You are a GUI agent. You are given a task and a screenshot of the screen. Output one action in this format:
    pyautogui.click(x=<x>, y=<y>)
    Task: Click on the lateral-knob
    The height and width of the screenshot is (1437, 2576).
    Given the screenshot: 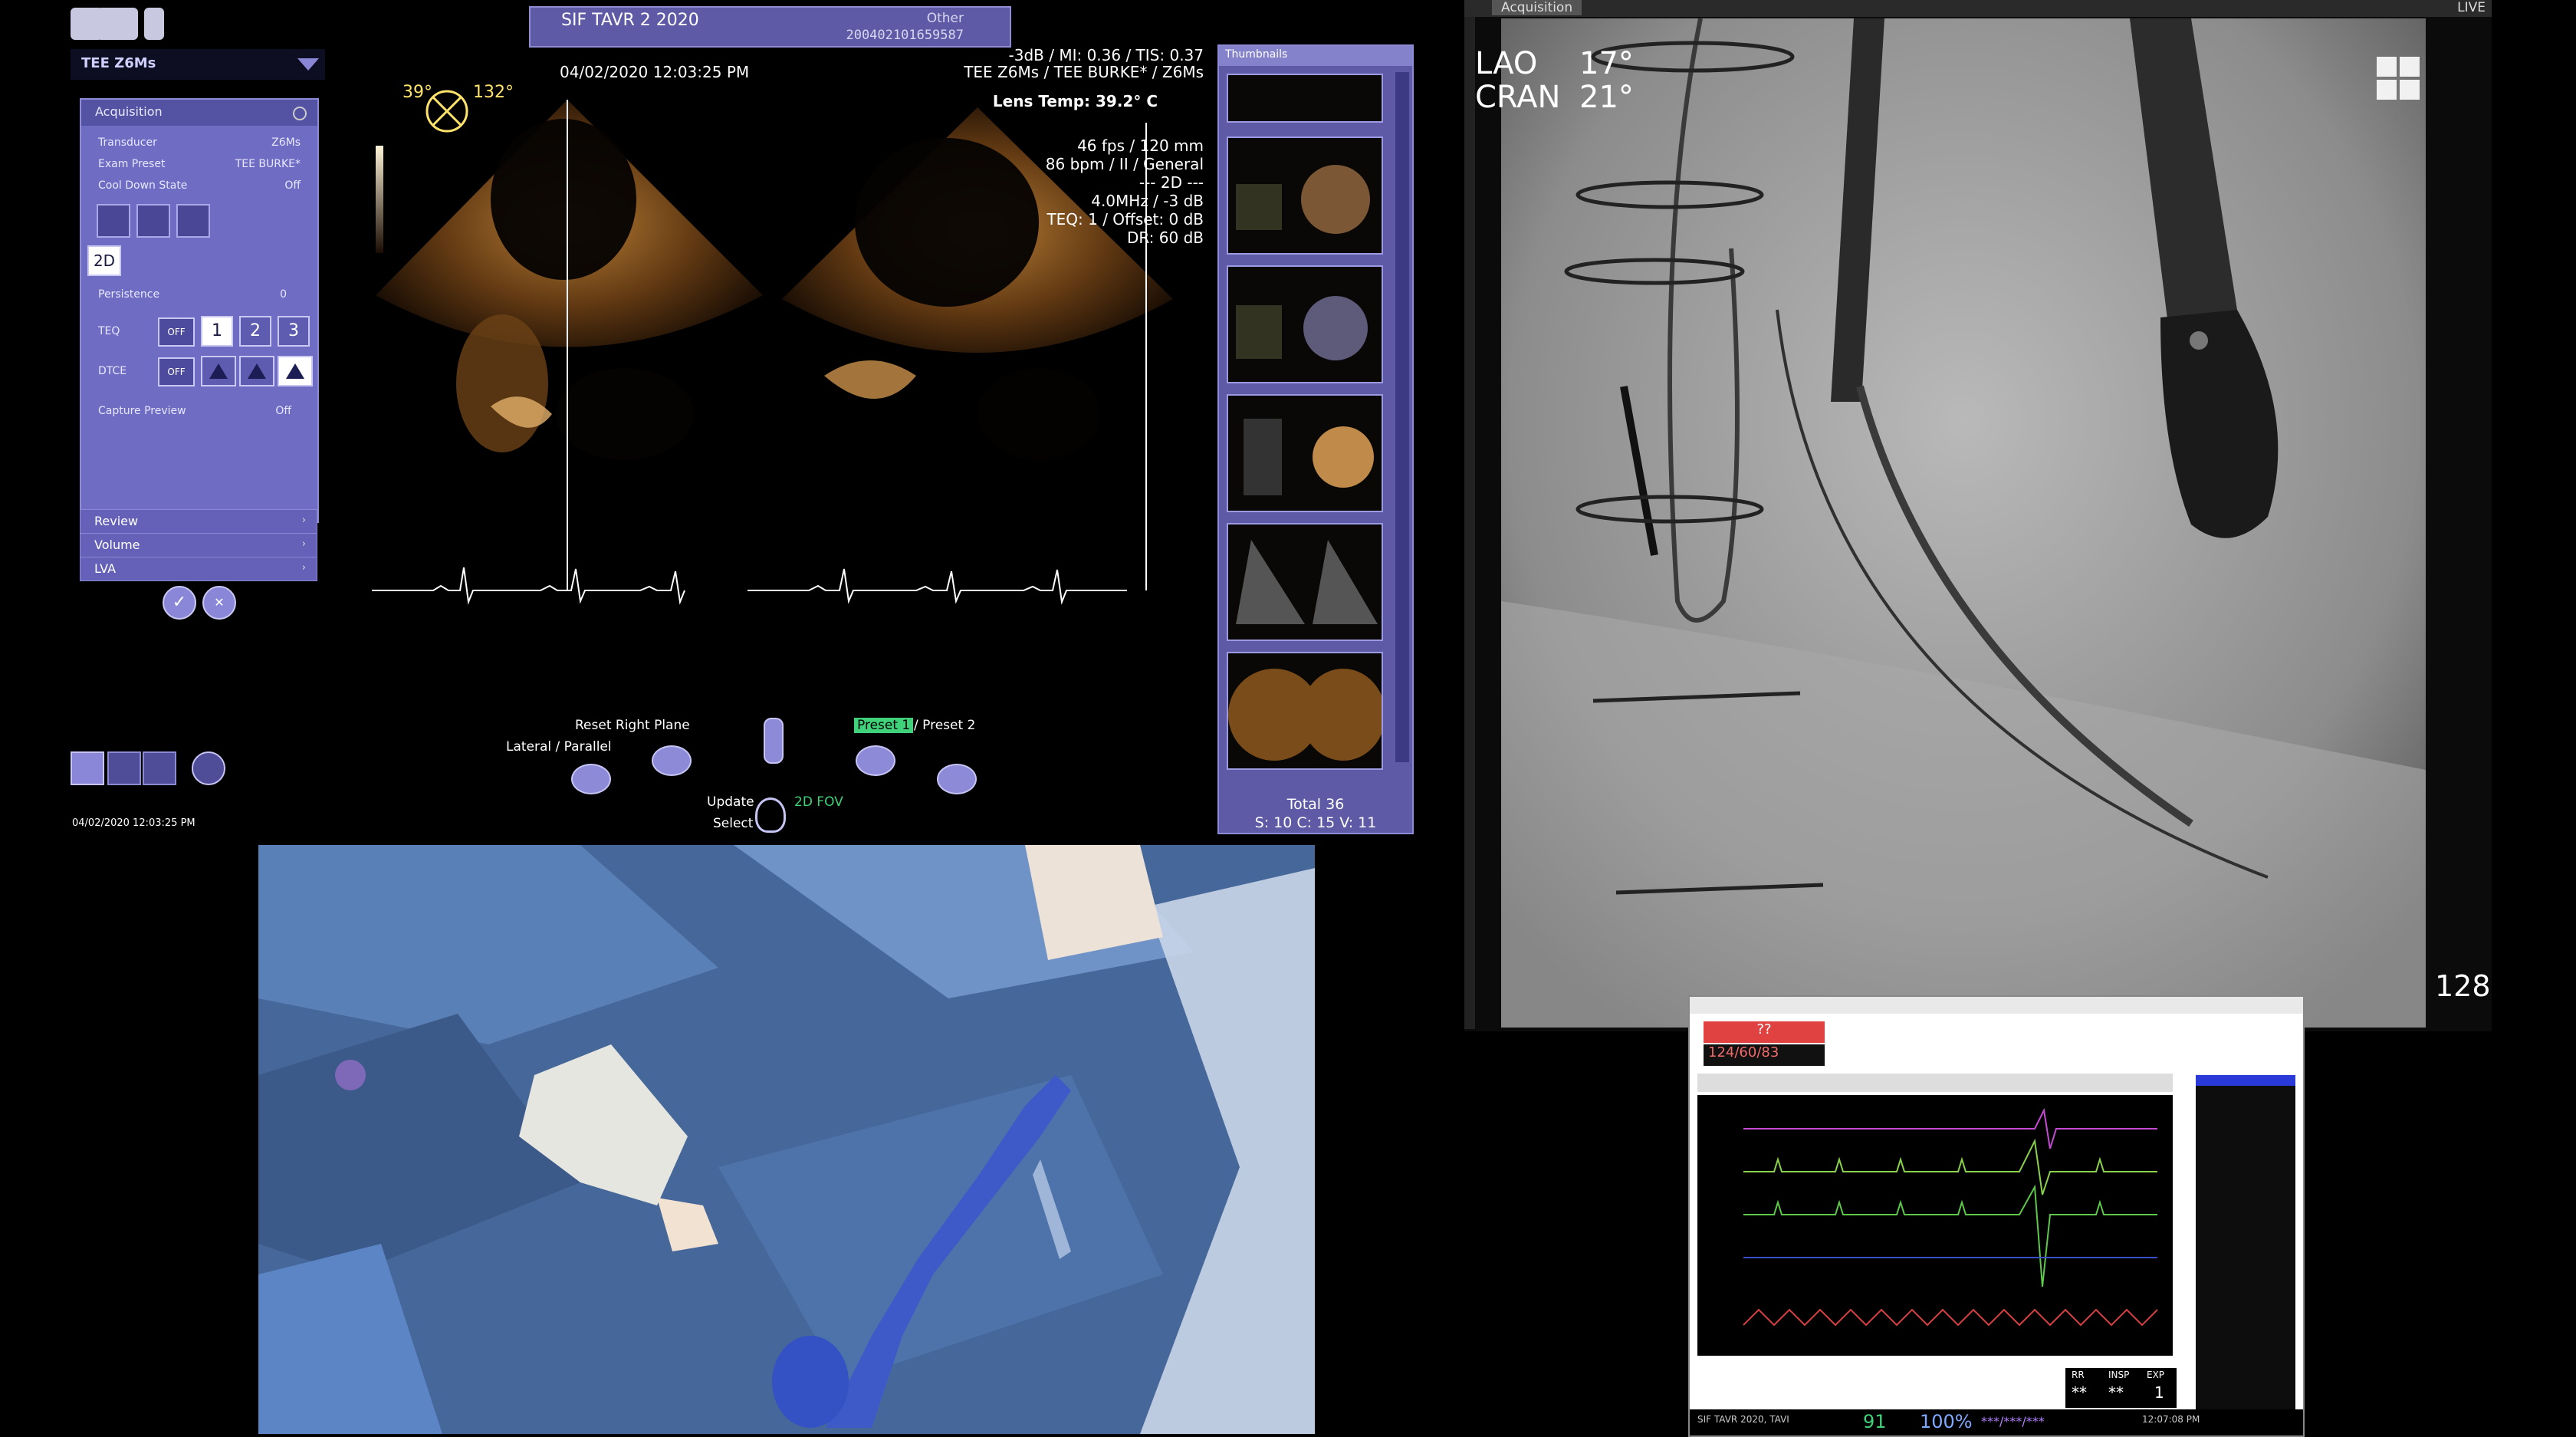 What is the action you would take?
    pyautogui.click(x=591, y=779)
    